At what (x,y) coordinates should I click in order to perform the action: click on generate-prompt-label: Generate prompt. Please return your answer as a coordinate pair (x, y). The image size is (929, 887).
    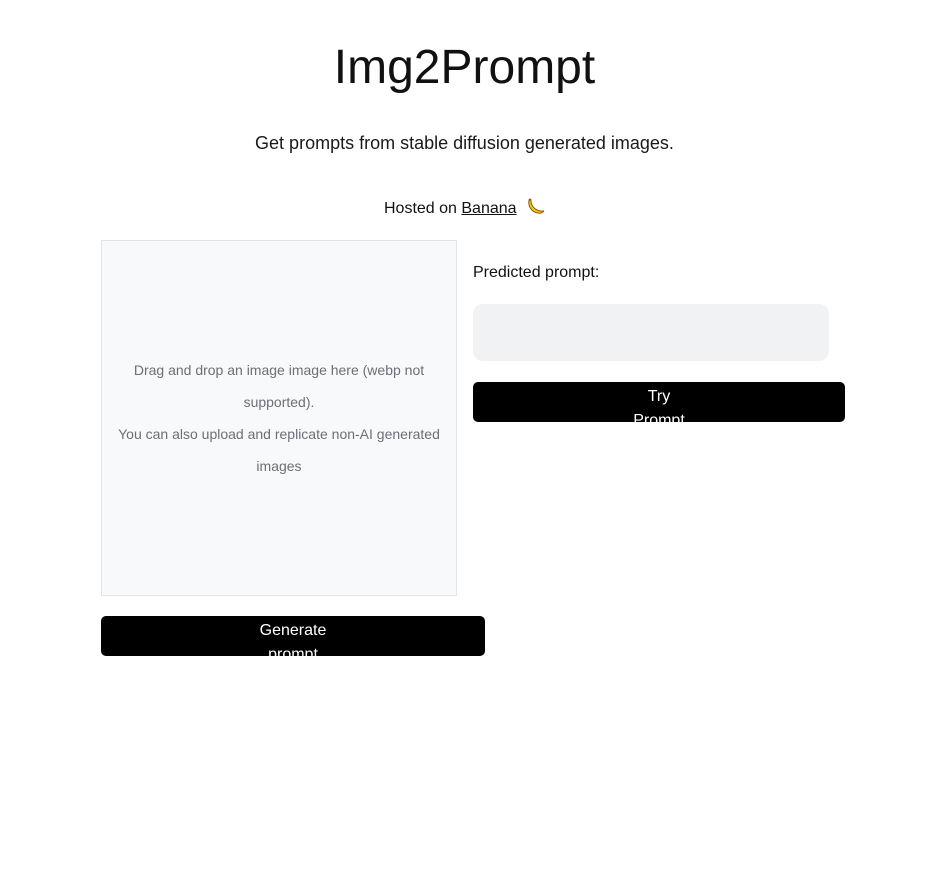
    Looking at the image, I should click on (293, 639).